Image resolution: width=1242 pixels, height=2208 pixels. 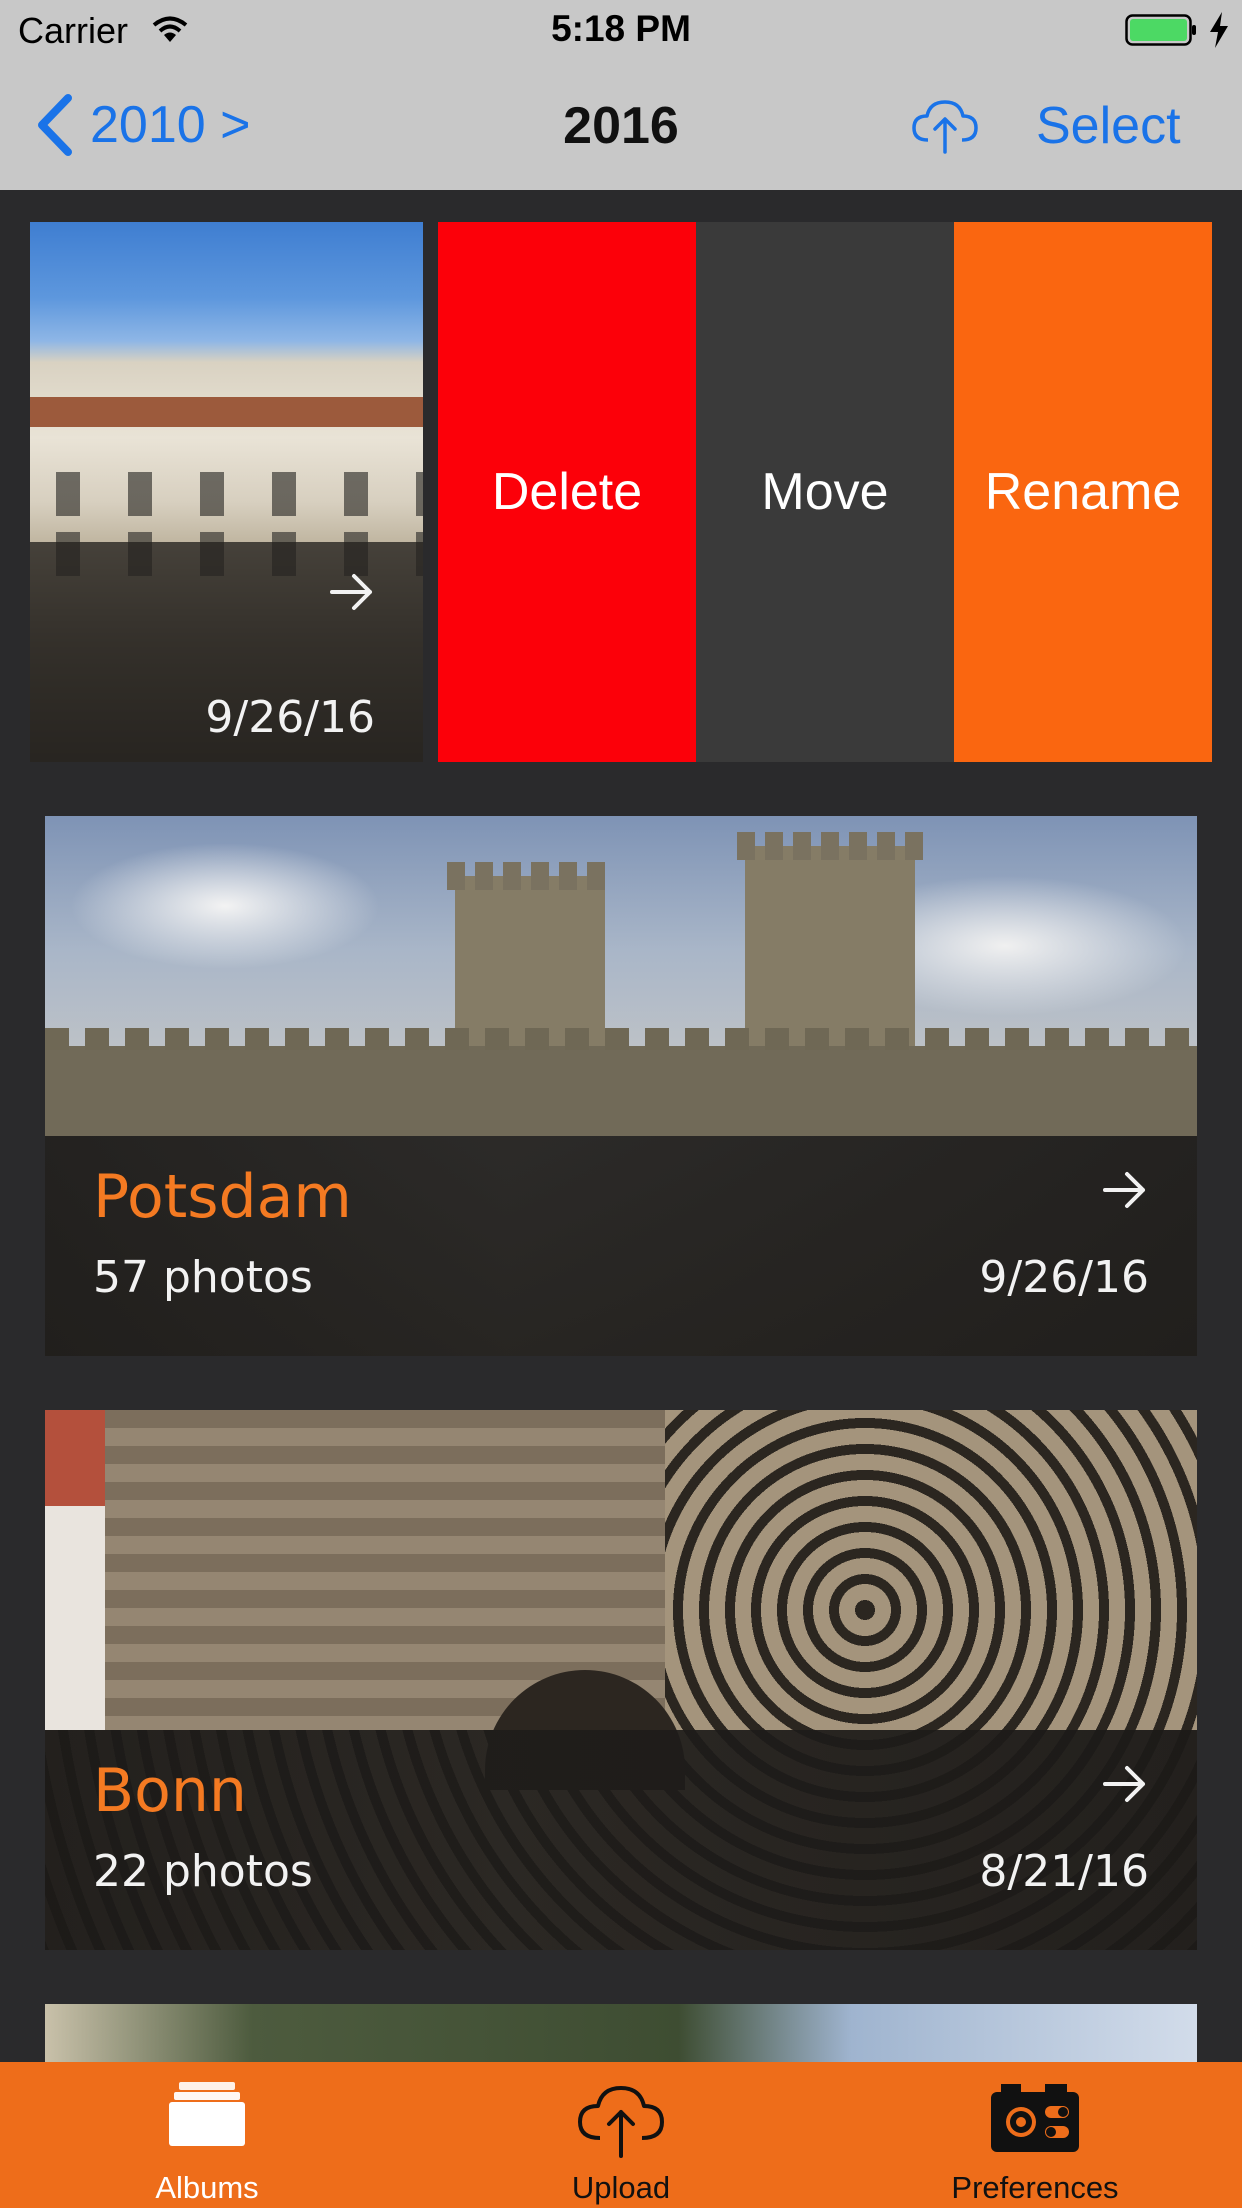 I want to click on building-windows, so click(x=226, y=494).